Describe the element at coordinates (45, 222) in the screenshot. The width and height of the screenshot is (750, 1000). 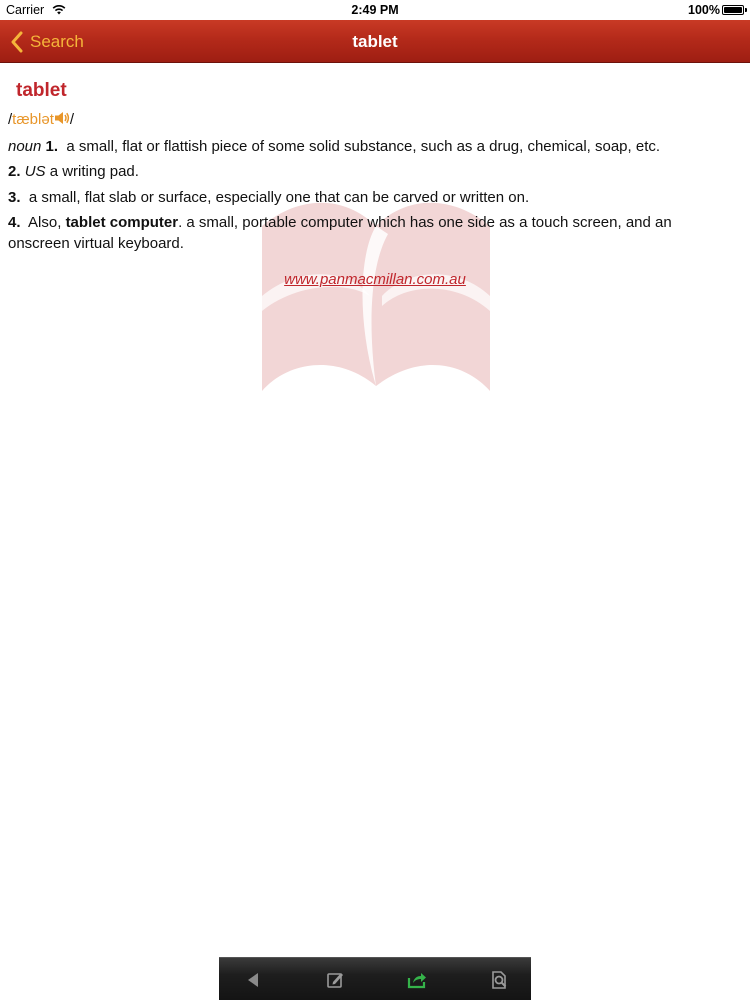
I see `sense-prefix: Also,` at that location.